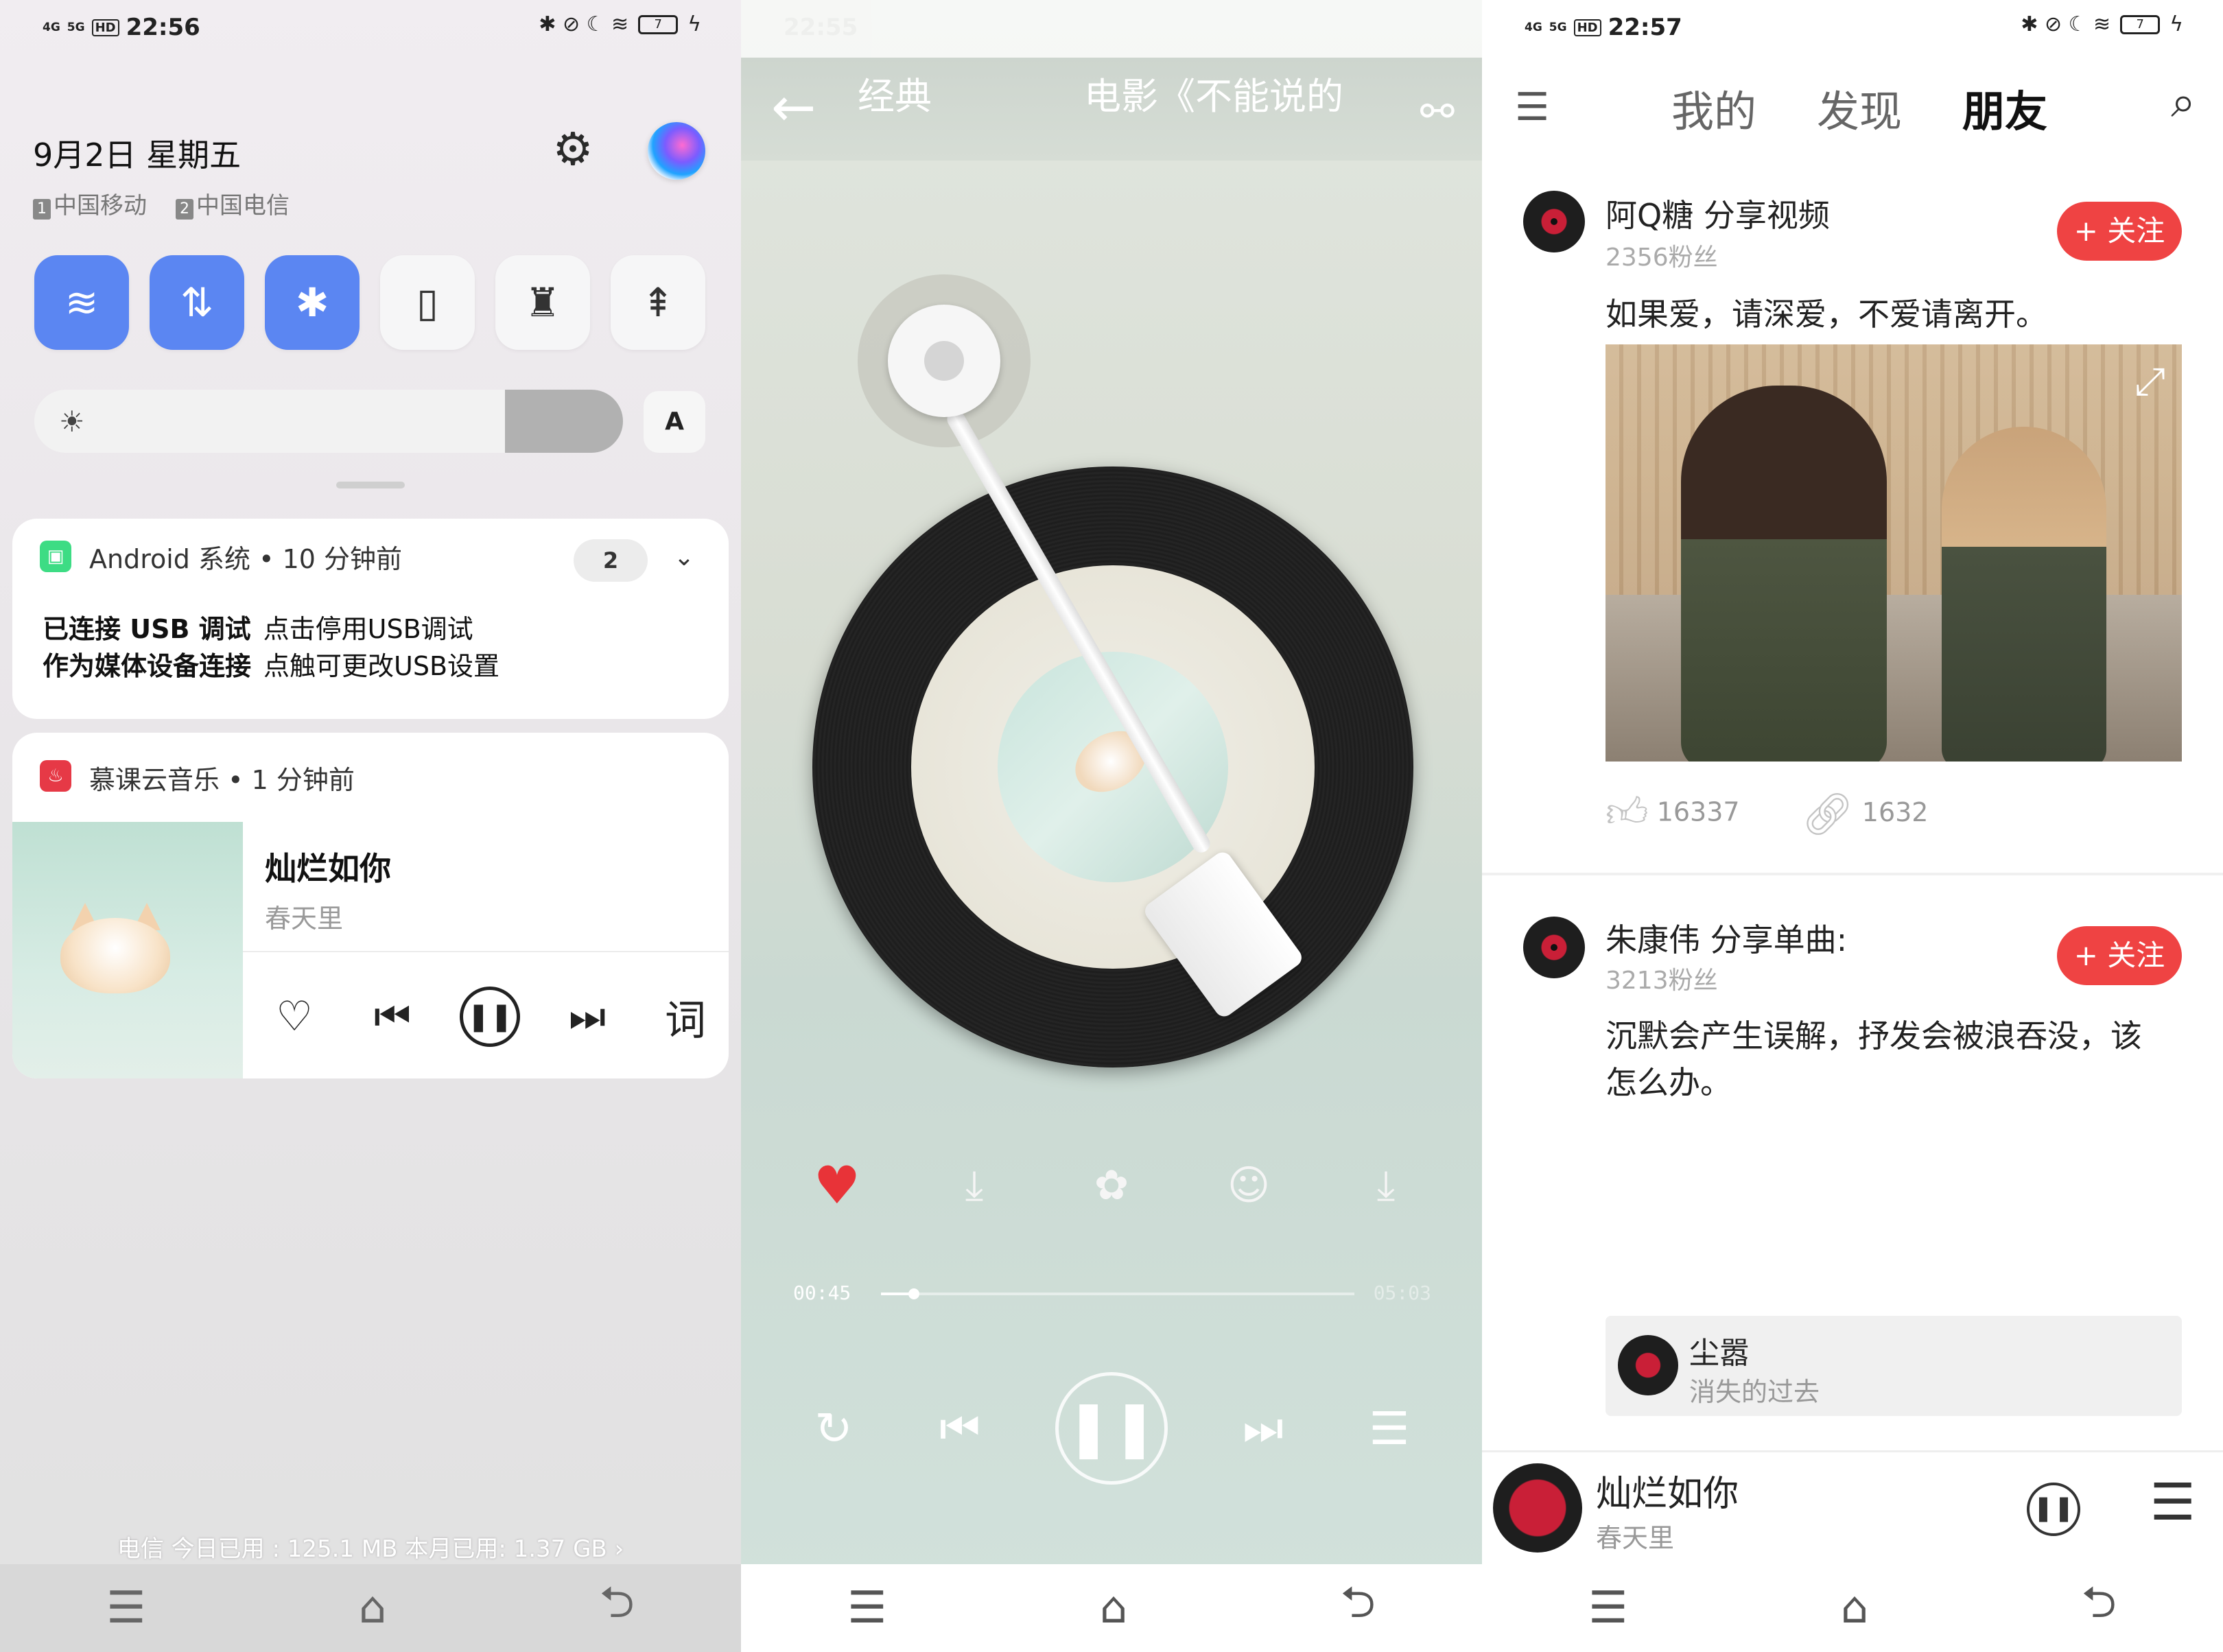  What do you see at coordinates (258, 629) in the screenshot?
I see `usb-debug-line: 已连接 USB 调试 点击停用USB调试` at bounding box center [258, 629].